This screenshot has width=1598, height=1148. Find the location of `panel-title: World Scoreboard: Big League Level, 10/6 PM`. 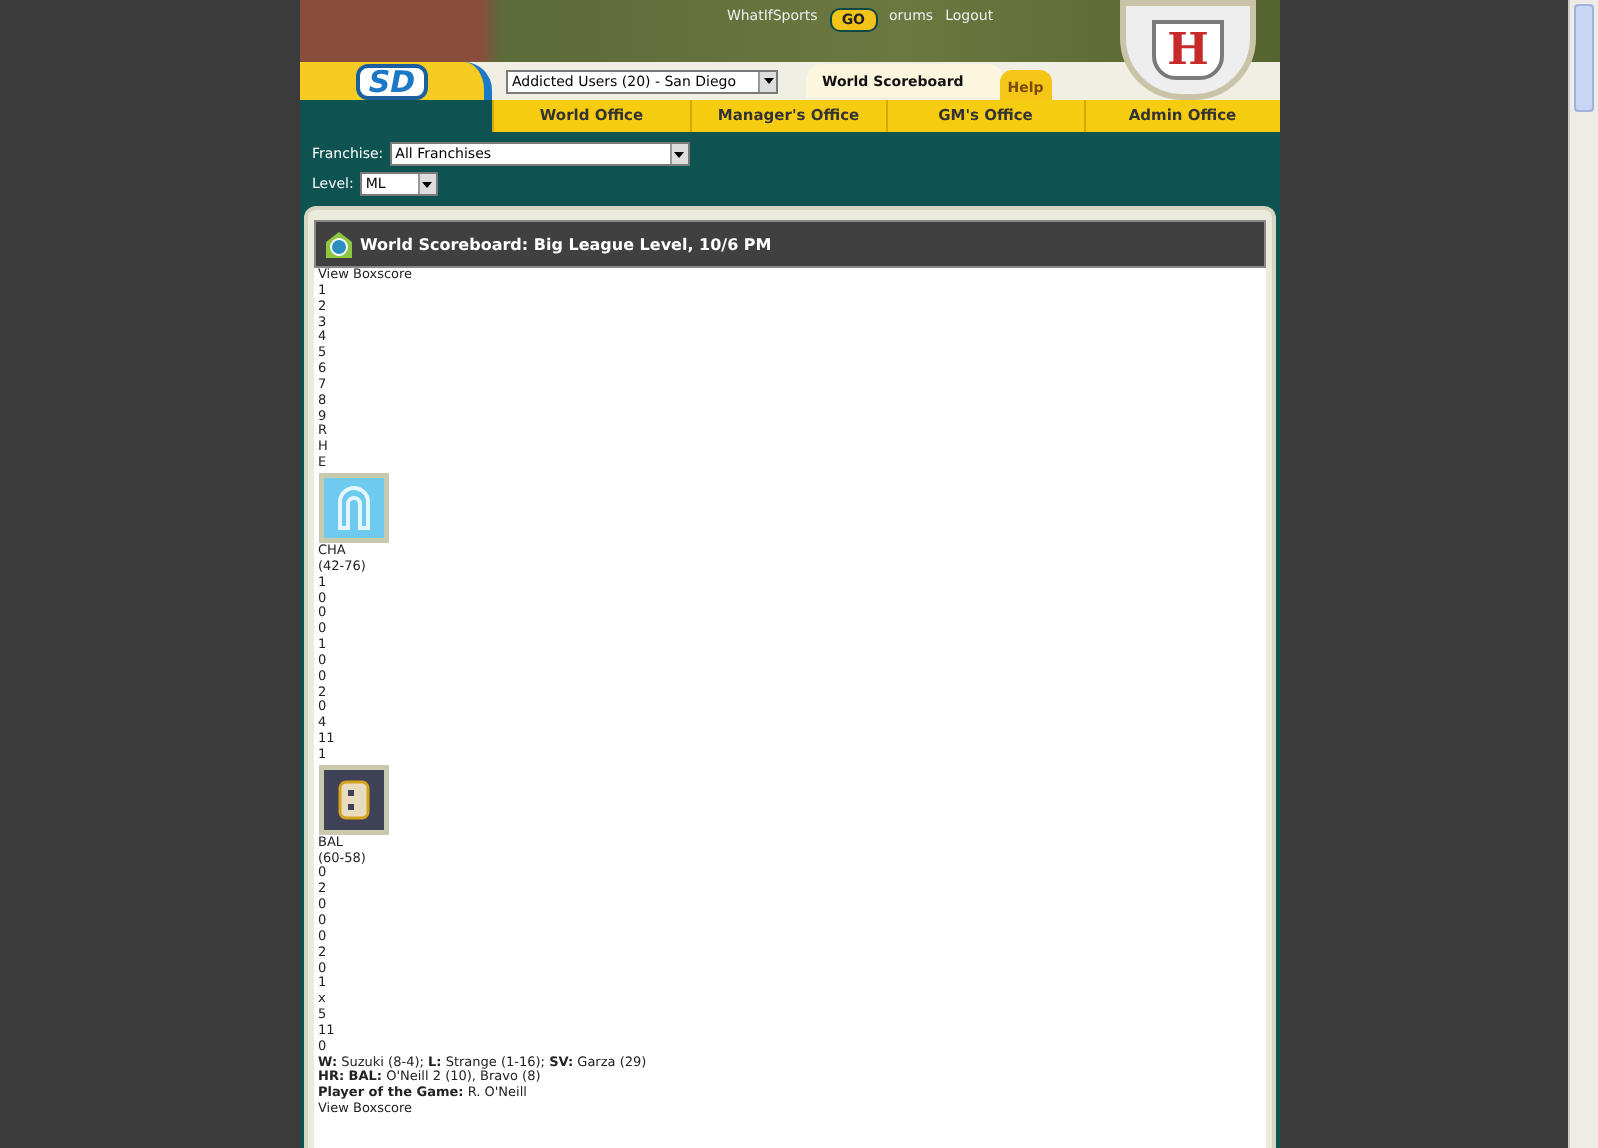

panel-title: World Scoreboard: Big League Level, 10/6 PM is located at coordinates (566, 244).